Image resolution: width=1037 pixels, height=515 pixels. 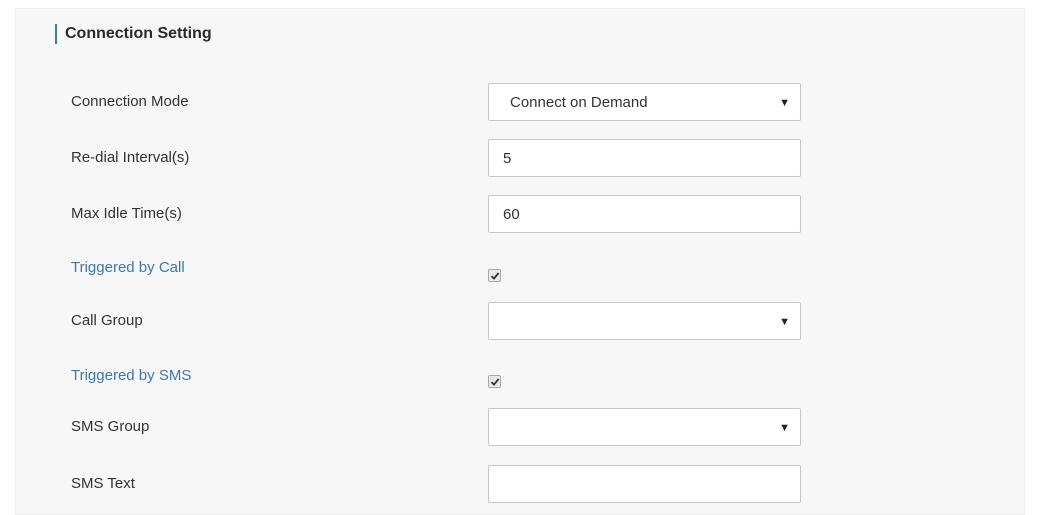 What do you see at coordinates (511, 214) in the screenshot?
I see `max-idle-time-value: 60` at bounding box center [511, 214].